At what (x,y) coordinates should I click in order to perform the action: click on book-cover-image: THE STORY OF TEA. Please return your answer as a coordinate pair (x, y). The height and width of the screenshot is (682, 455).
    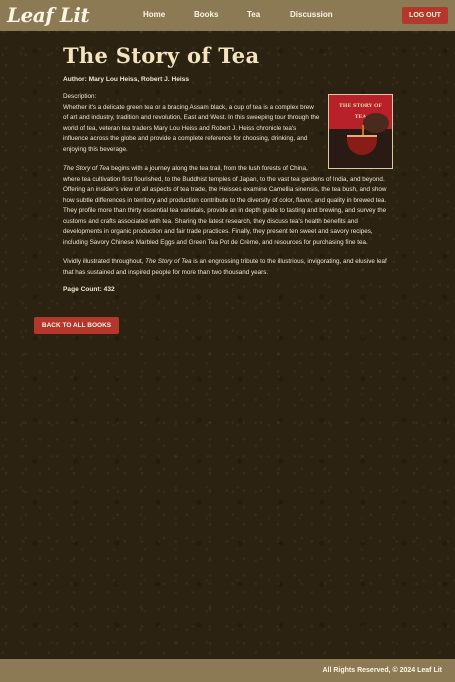
    Looking at the image, I should click on (360, 131).